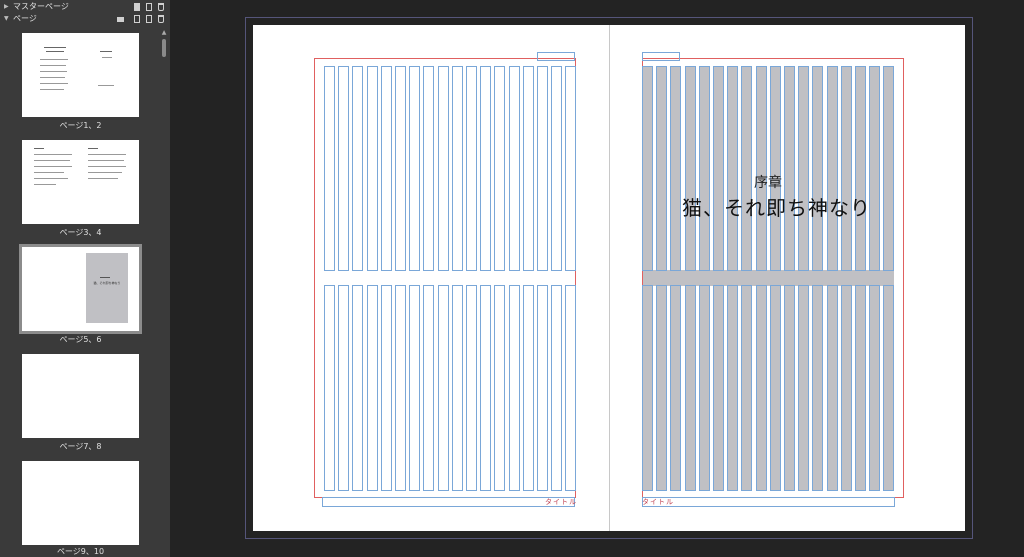 Image resolution: width=1024 pixels, height=557 pixels. What do you see at coordinates (85, 7) in the screenshot?
I see `master-pages-header: ▶ マスターページ` at bounding box center [85, 7].